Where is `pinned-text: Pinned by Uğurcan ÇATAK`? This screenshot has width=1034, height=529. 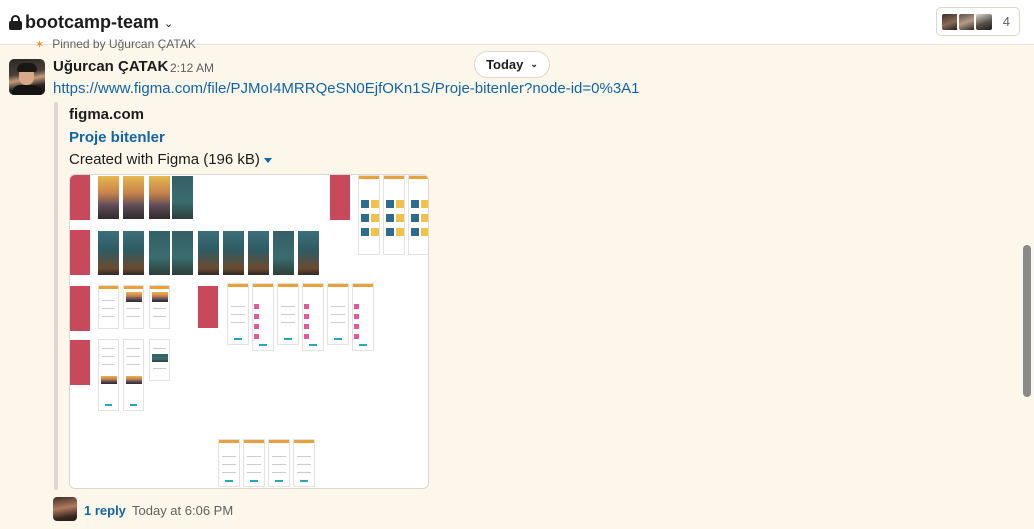
pinned-text: Pinned by Uğurcan ÇATAK is located at coordinates (124, 44).